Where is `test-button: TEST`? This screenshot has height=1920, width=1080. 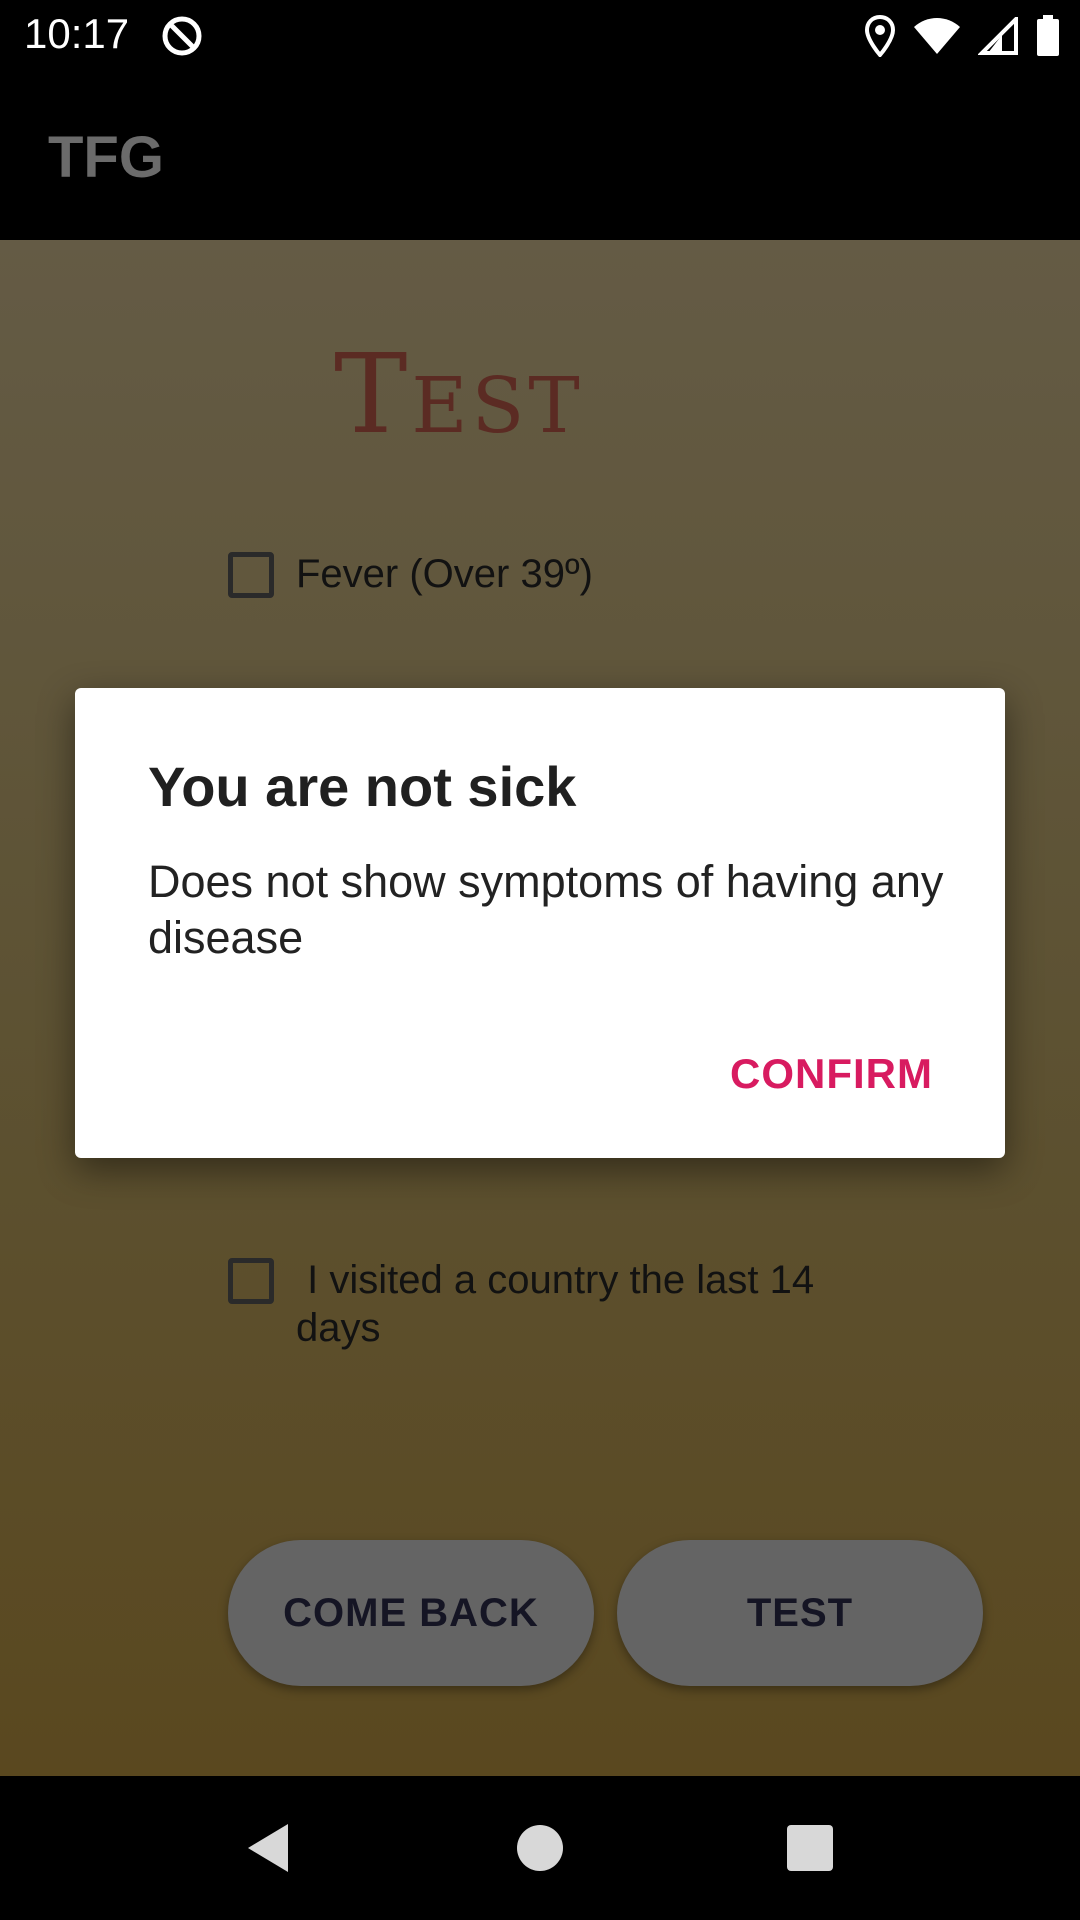 test-button: TEST is located at coordinates (800, 1613).